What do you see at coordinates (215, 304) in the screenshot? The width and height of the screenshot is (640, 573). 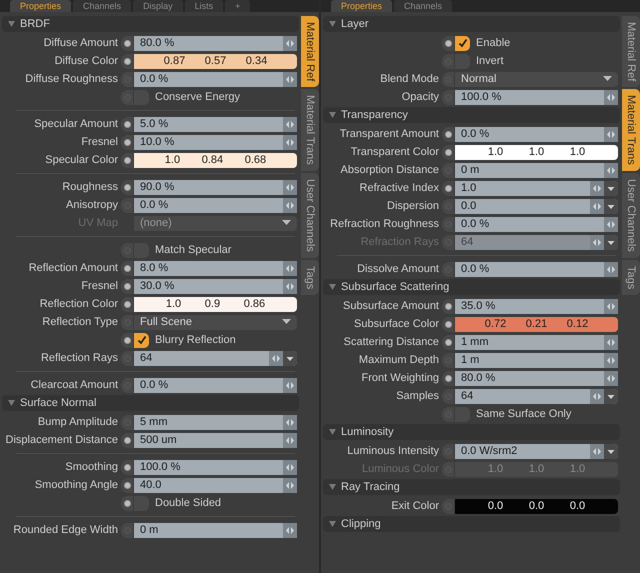 I see `color-field: 1.0 0.9 0.86` at bounding box center [215, 304].